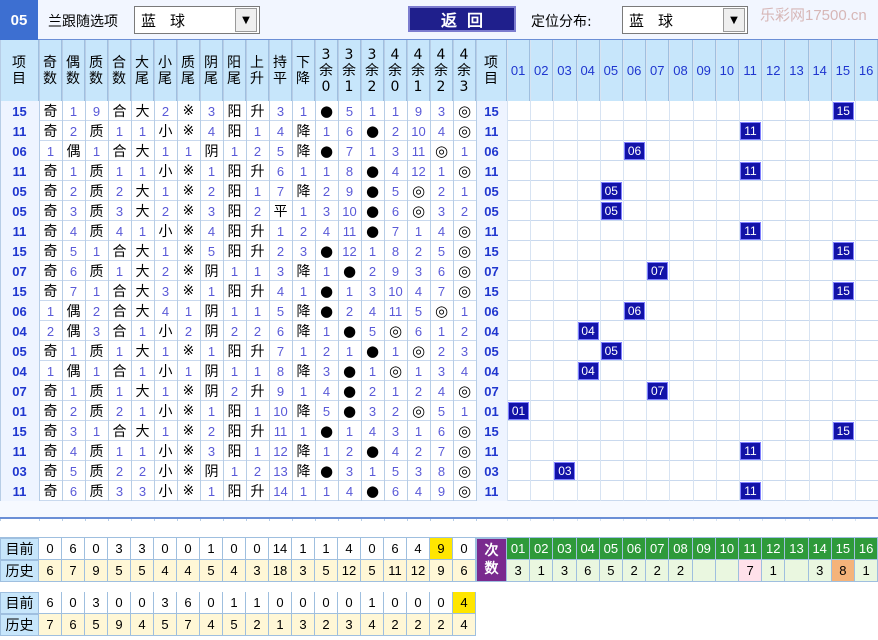 This screenshot has height=640, width=878. I want to click on cell-value: 6, so click(418, 331).